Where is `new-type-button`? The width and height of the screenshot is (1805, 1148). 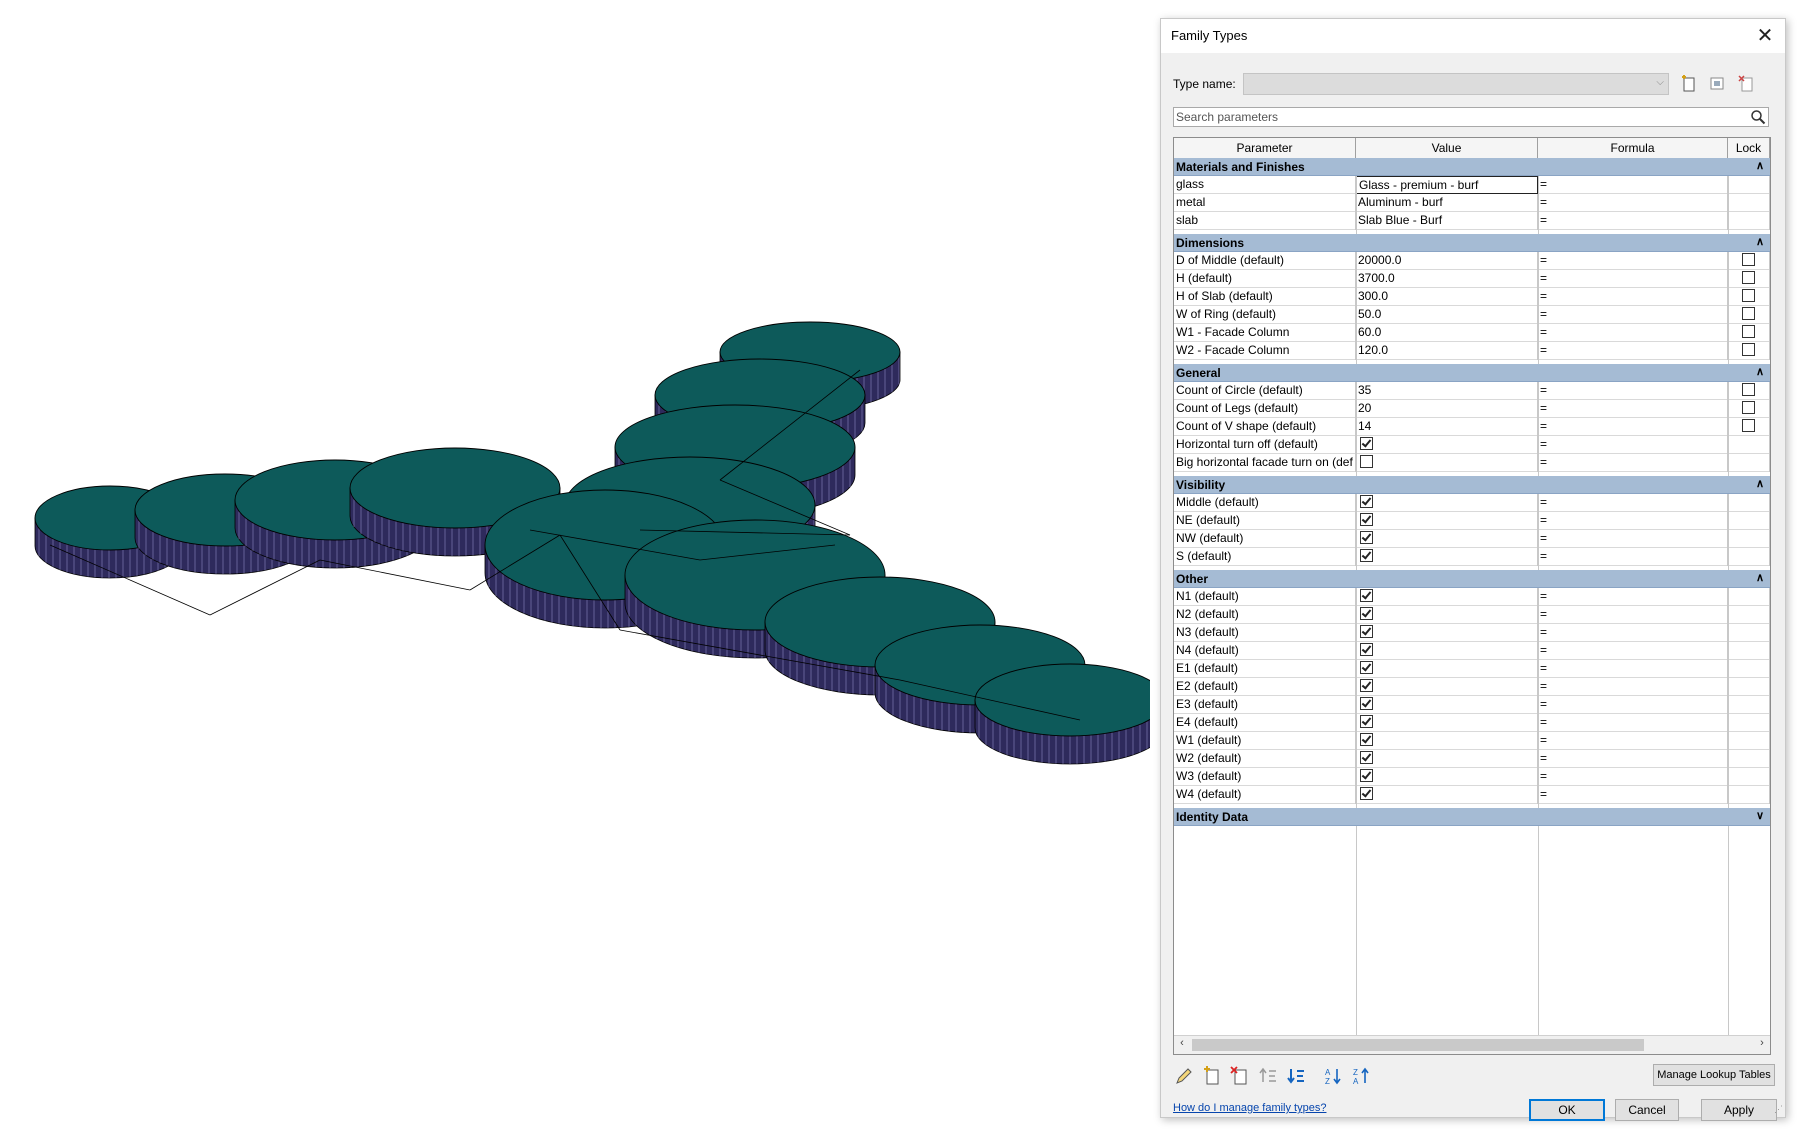 new-type-button is located at coordinates (1689, 84).